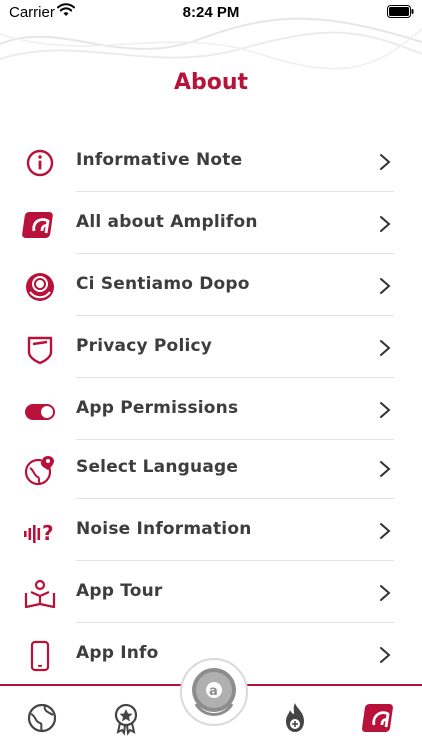 This screenshot has height=750, width=422. Describe the element at coordinates (40, 656) in the screenshot. I see `phone-icon` at that location.